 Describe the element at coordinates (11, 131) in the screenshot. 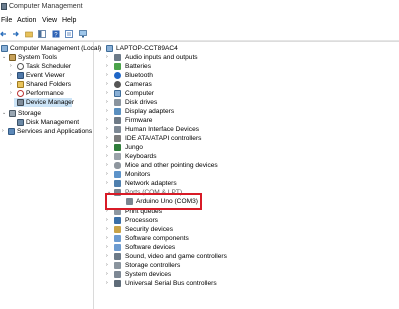

I see `services-icon` at that location.